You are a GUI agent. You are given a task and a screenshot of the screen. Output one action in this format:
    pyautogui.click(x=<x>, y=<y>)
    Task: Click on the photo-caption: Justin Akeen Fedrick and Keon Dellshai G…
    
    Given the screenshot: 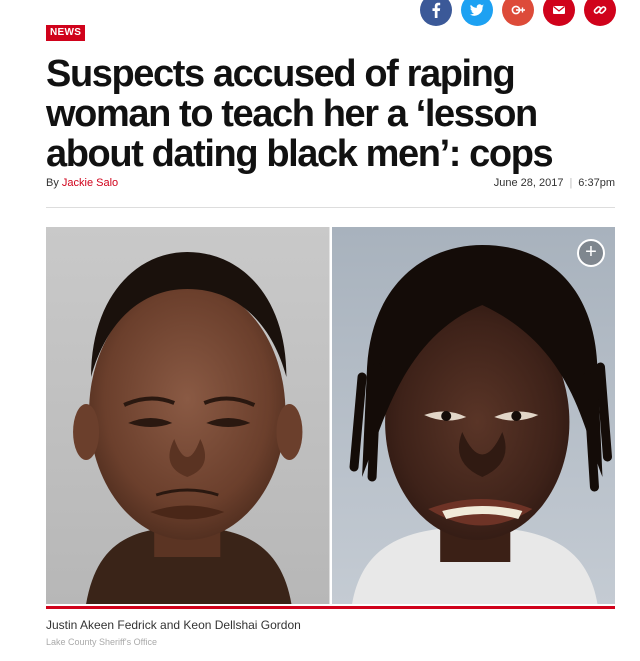 What is the action you would take?
    pyautogui.click(x=173, y=625)
    